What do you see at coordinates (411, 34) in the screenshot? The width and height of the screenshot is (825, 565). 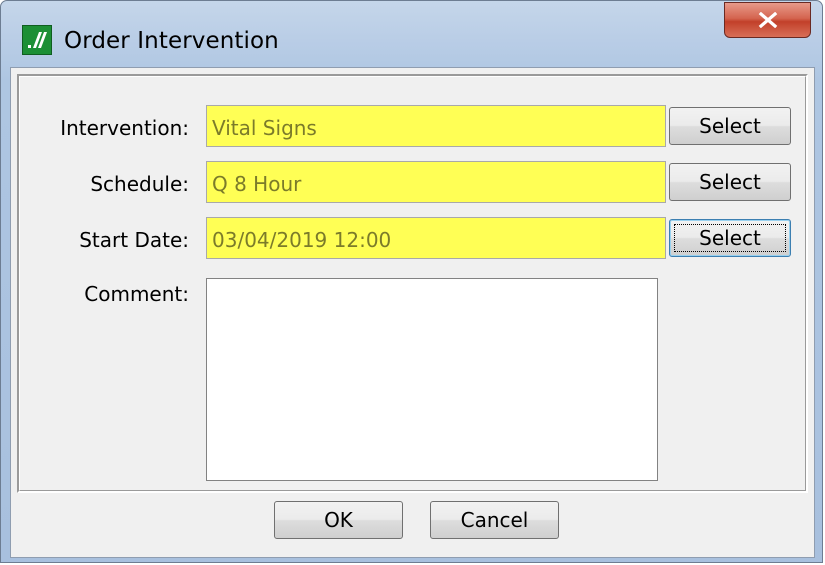 I see `title-bar: Order Intervention` at bounding box center [411, 34].